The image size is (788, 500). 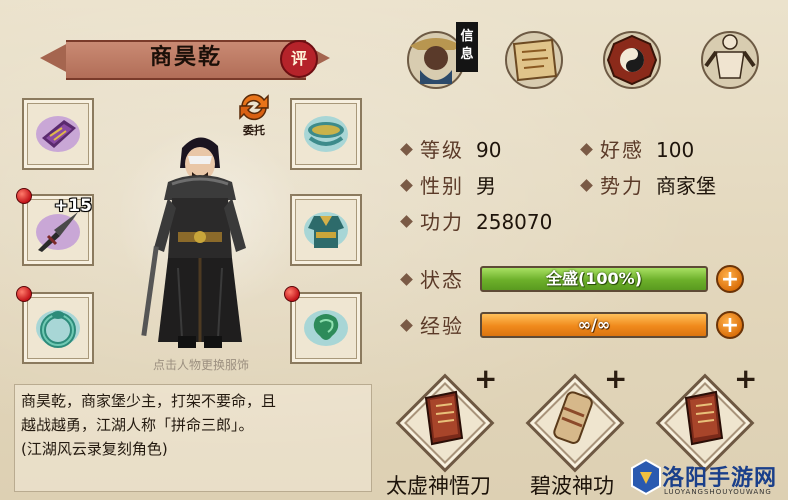 I want to click on scroll-icon, so click(x=573, y=417).